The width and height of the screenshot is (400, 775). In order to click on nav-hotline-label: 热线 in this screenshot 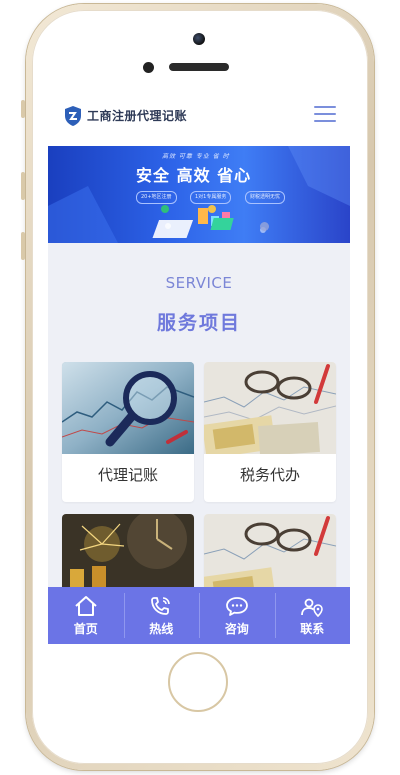, I will do `click(161, 628)`.